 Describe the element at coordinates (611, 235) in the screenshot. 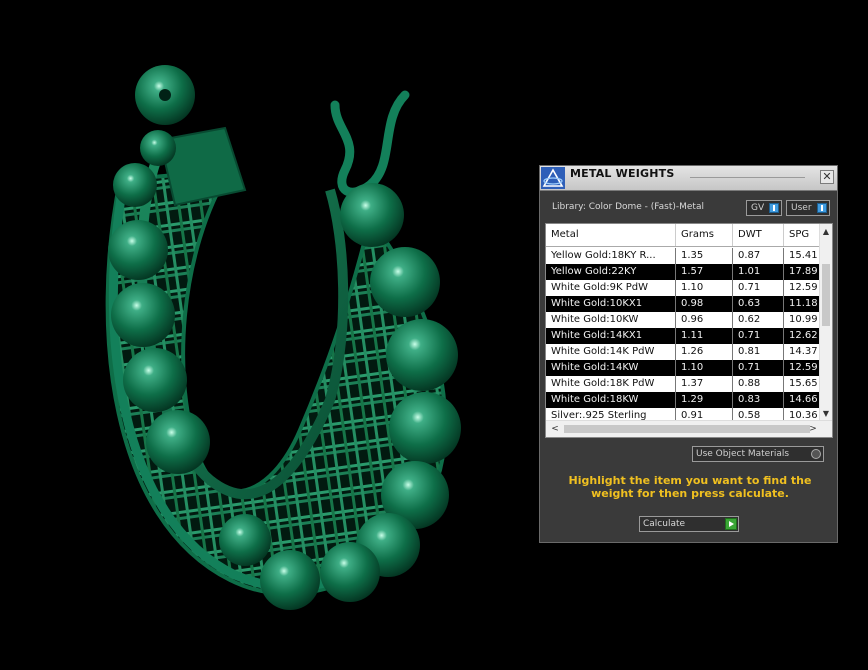

I see `column-header-metal: Metal` at that location.